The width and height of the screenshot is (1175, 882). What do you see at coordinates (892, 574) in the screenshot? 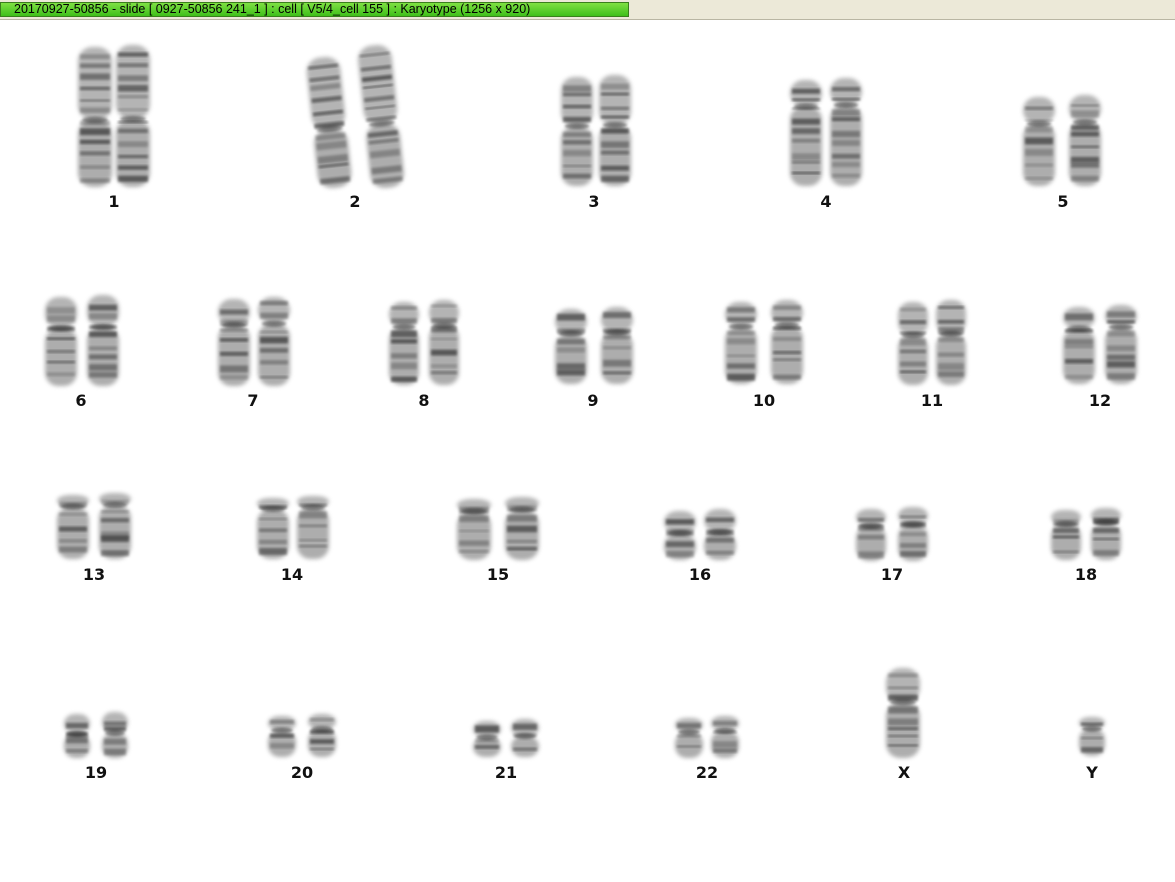
I see `chromosome-label-17: 17` at bounding box center [892, 574].